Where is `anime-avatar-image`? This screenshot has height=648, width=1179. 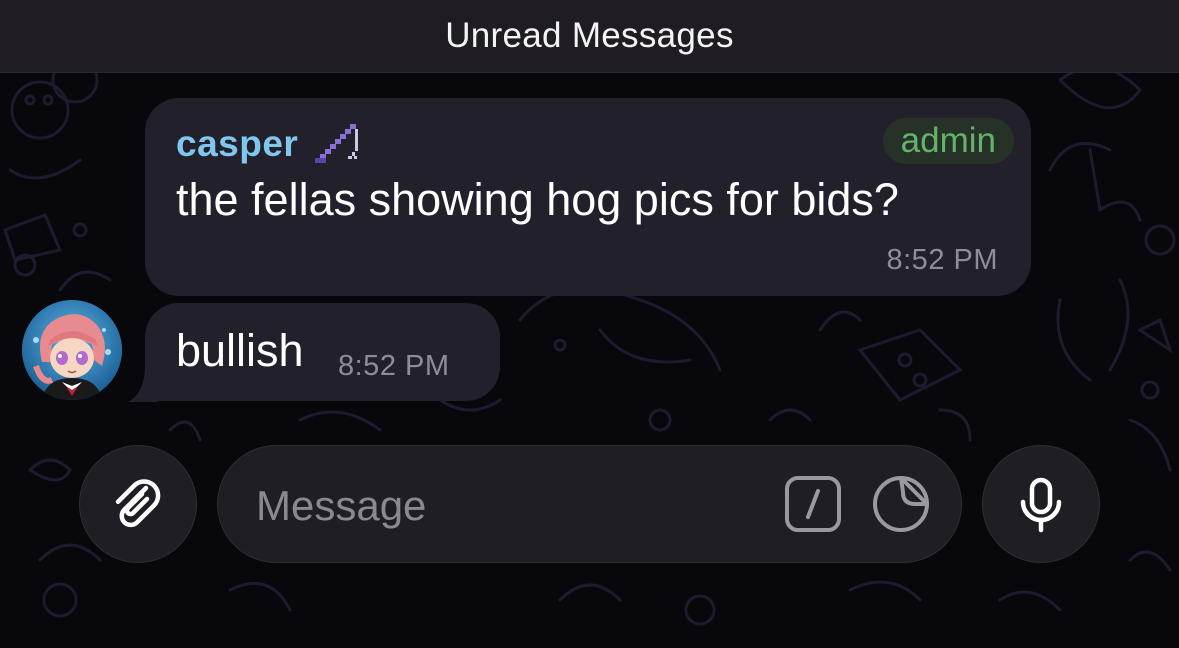
anime-avatar-image is located at coordinates (72, 350).